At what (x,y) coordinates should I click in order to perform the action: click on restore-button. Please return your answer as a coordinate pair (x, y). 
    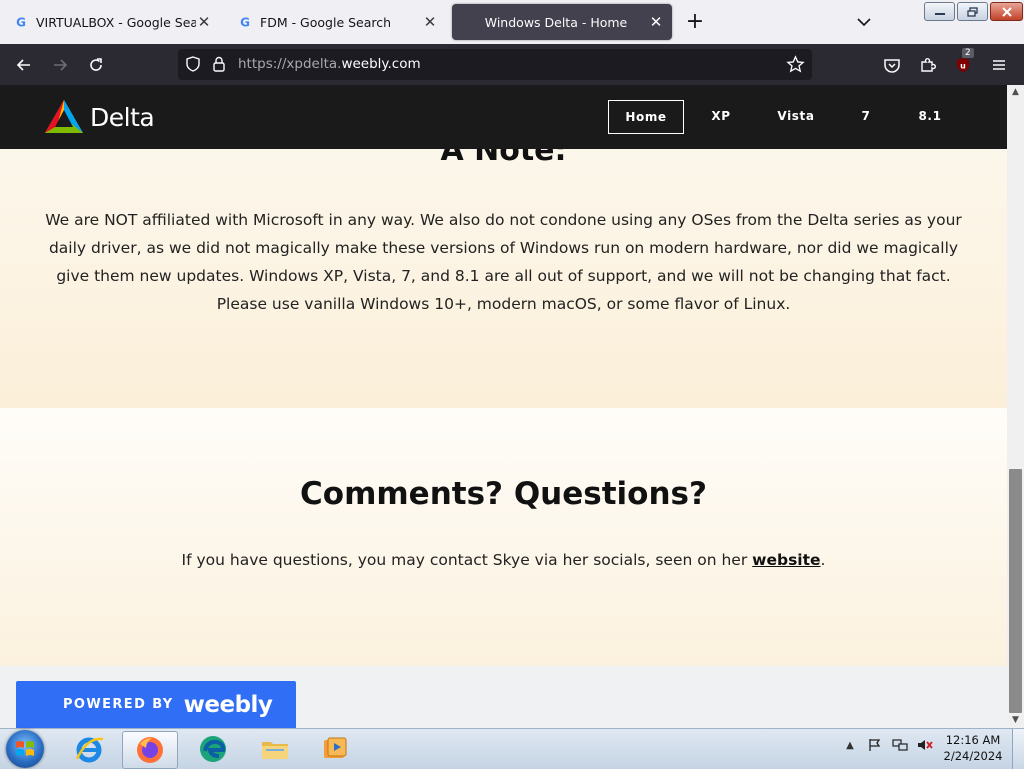
    Looking at the image, I should click on (972, 11).